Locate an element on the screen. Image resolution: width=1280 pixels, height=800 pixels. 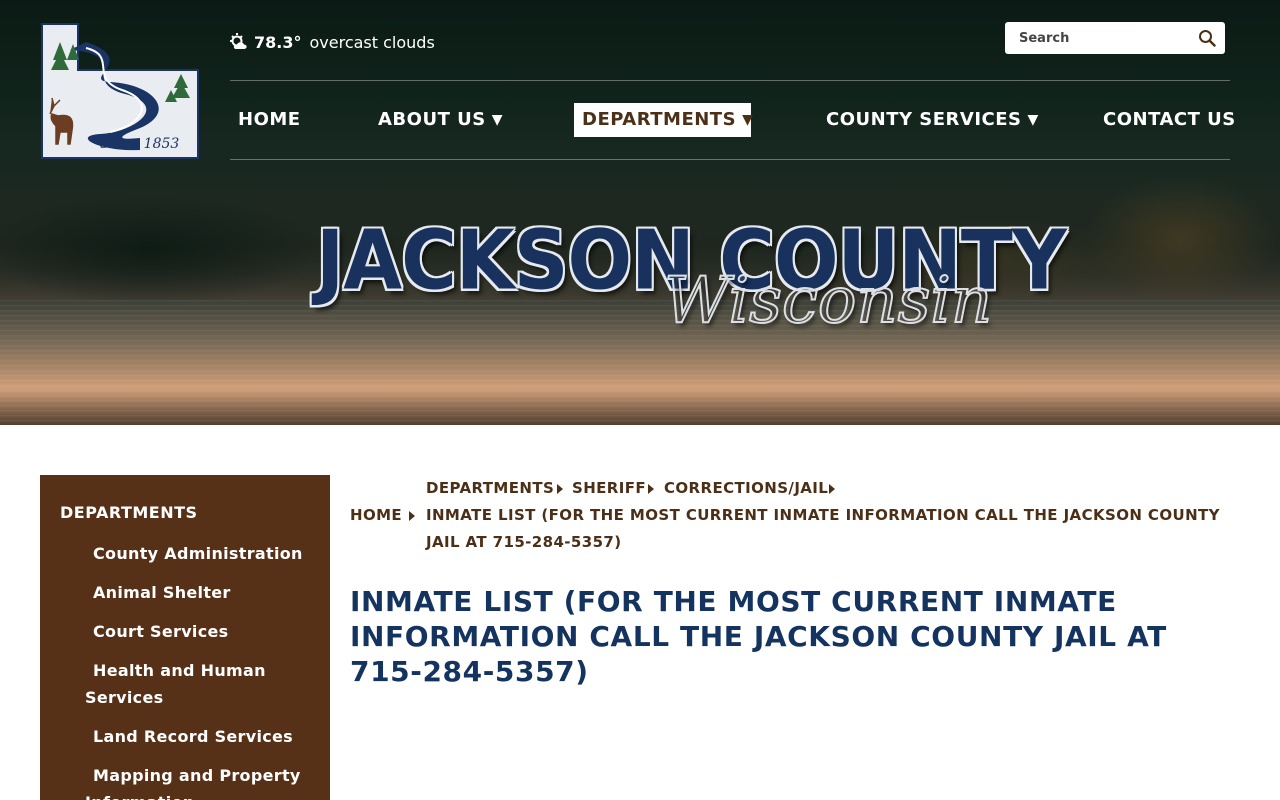
nav-home: HOME is located at coordinates (269, 120).